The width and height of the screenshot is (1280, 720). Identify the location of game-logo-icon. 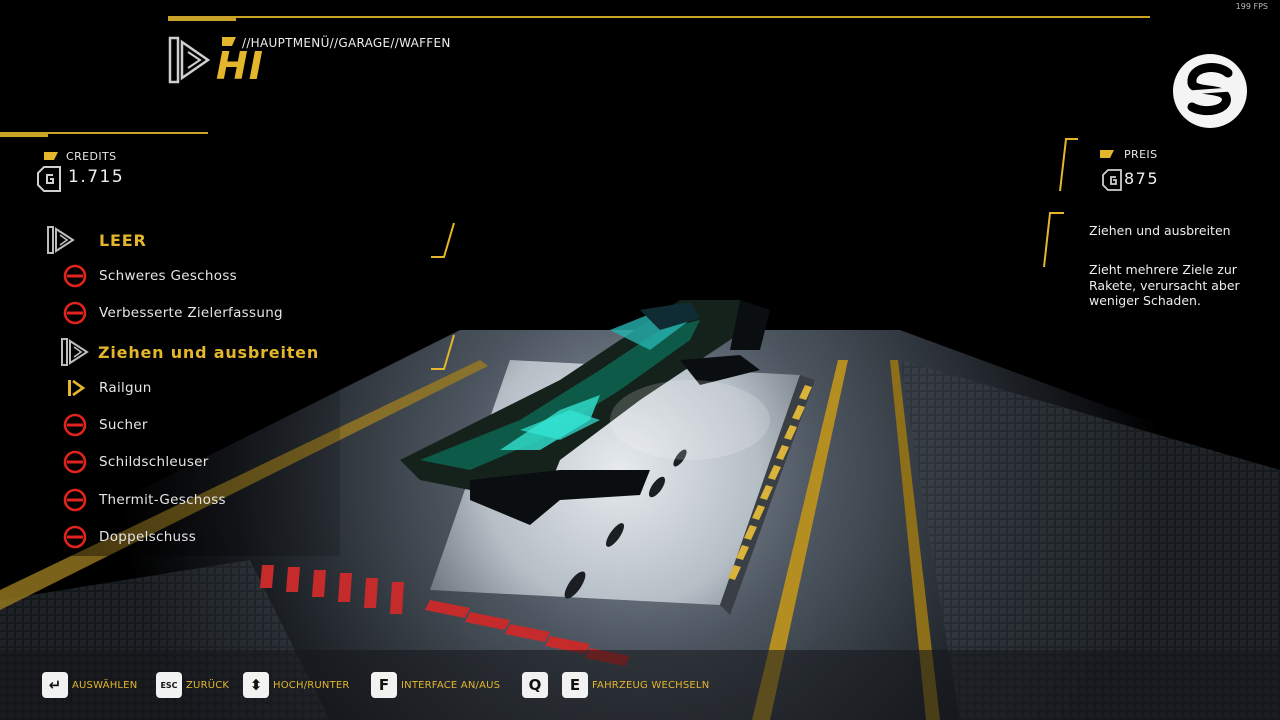
(1210, 91).